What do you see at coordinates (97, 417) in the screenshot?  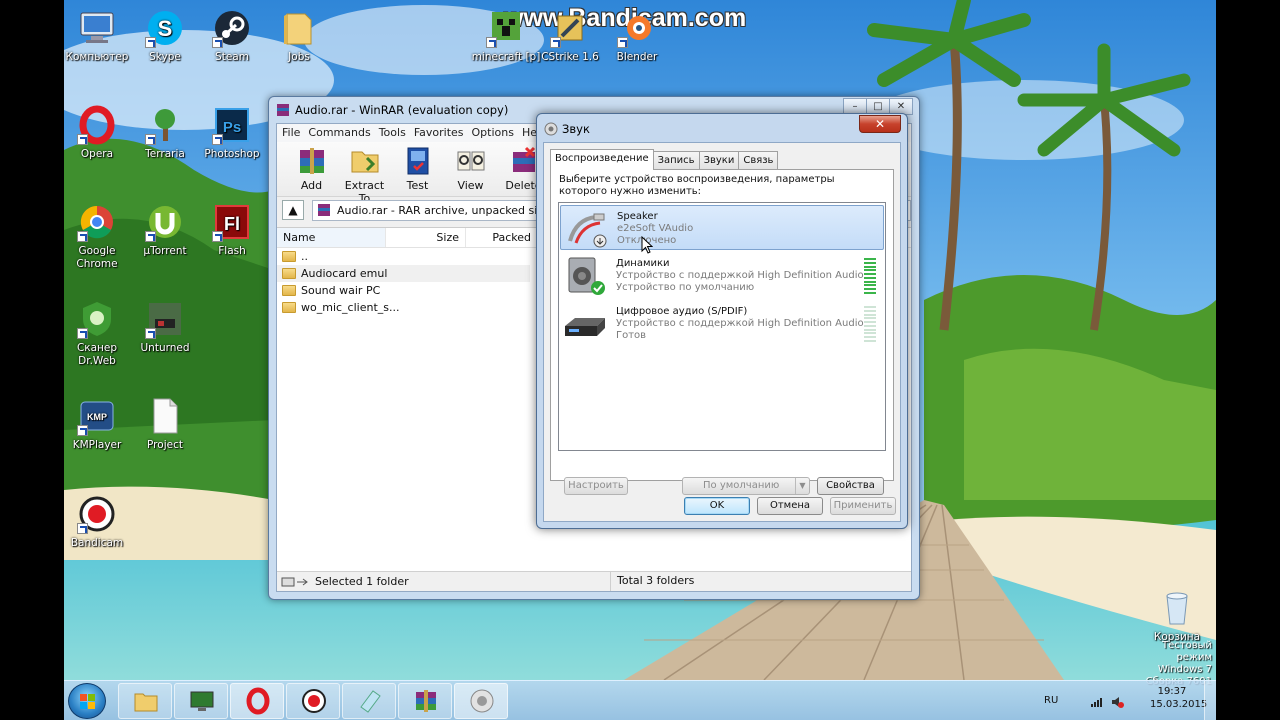 I see `svg-text: KMP` at bounding box center [97, 417].